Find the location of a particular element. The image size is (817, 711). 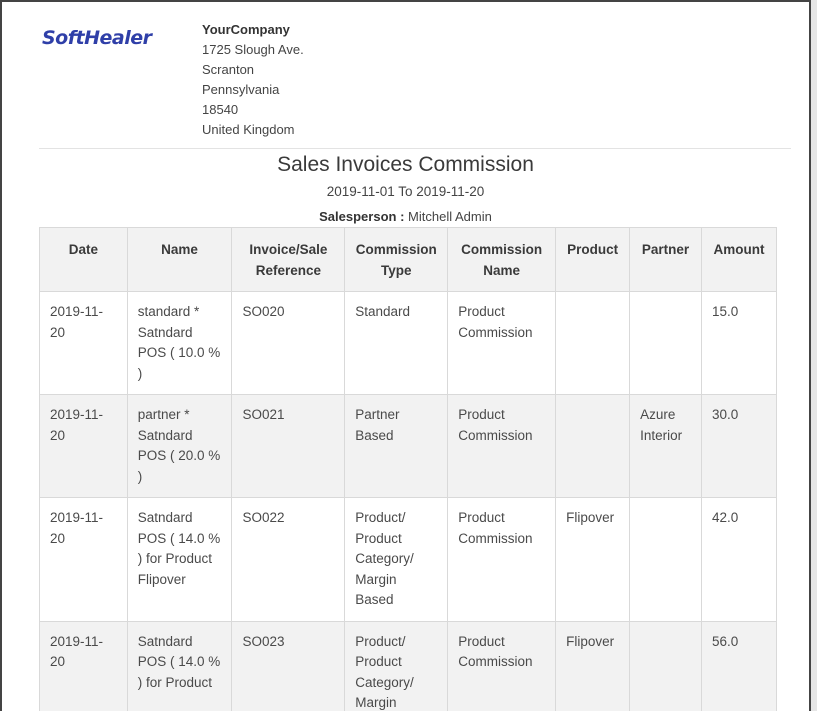

cell-commission-type: Standard is located at coordinates (396, 343).